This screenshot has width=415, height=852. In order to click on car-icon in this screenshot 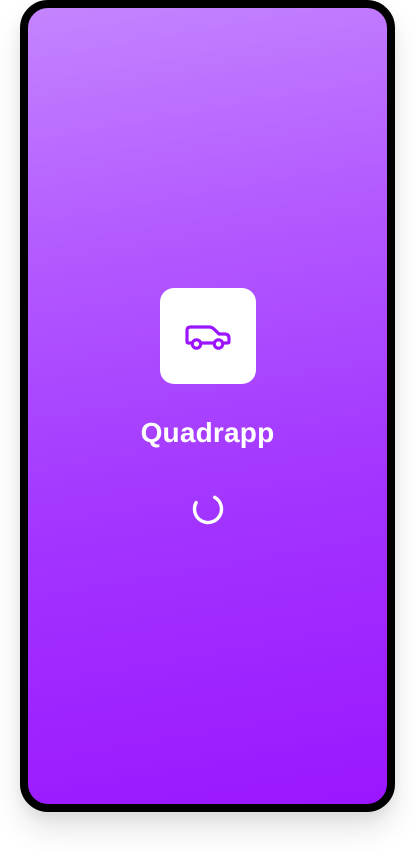, I will do `click(208, 337)`.